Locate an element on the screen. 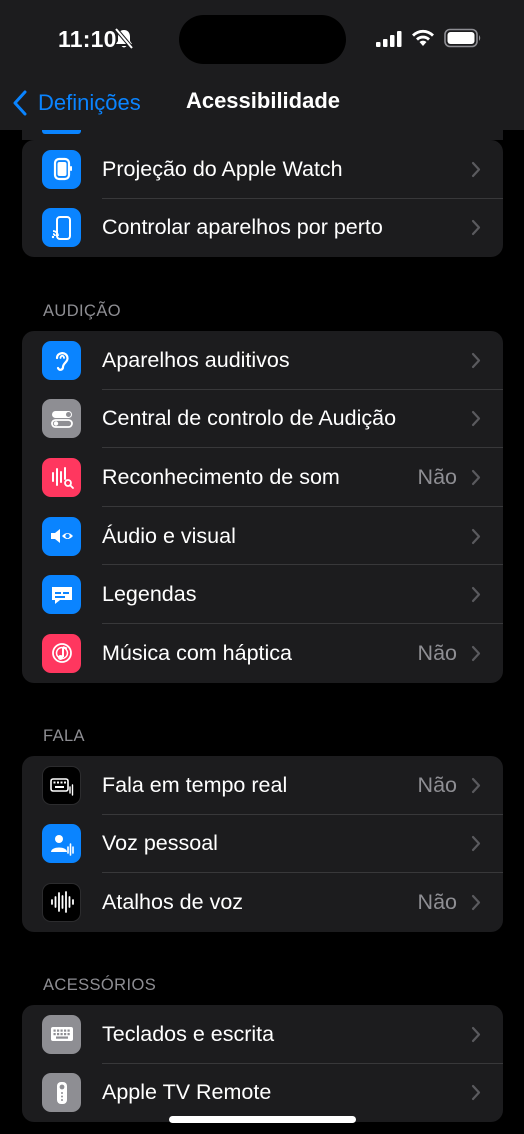 The image size is (524, 1134). caption-bubble-icon is located at coordinates (61, 595).